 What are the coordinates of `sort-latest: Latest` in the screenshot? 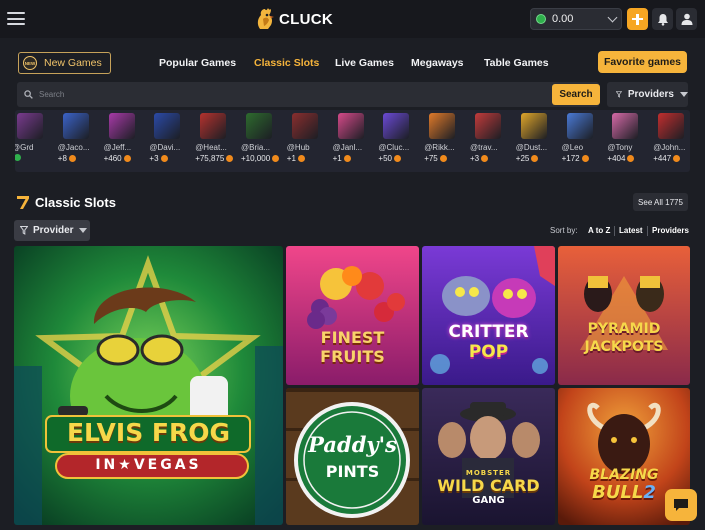 It's located at (631, 230).